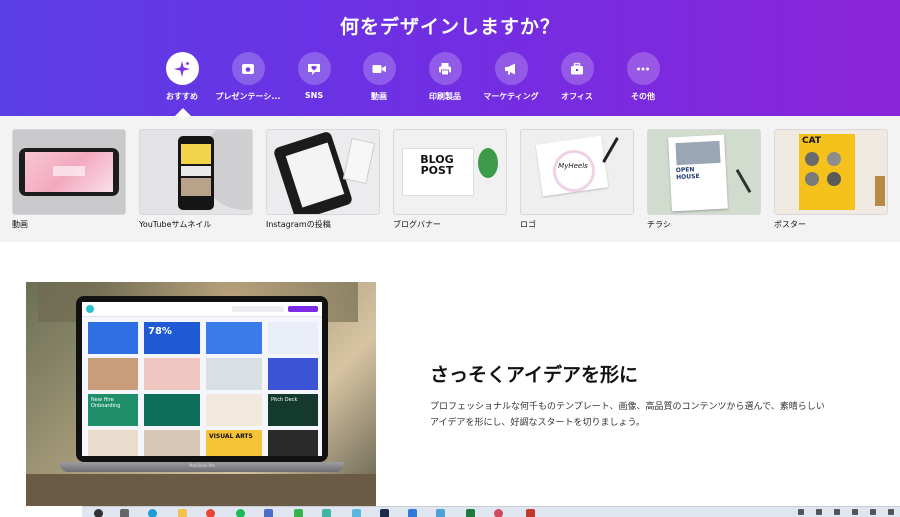  What do you see at coordinates (113, 410) in the screenshot?
I see `laptop-tile-text: New Hire Onboarding` at bounding box center [113, 410].